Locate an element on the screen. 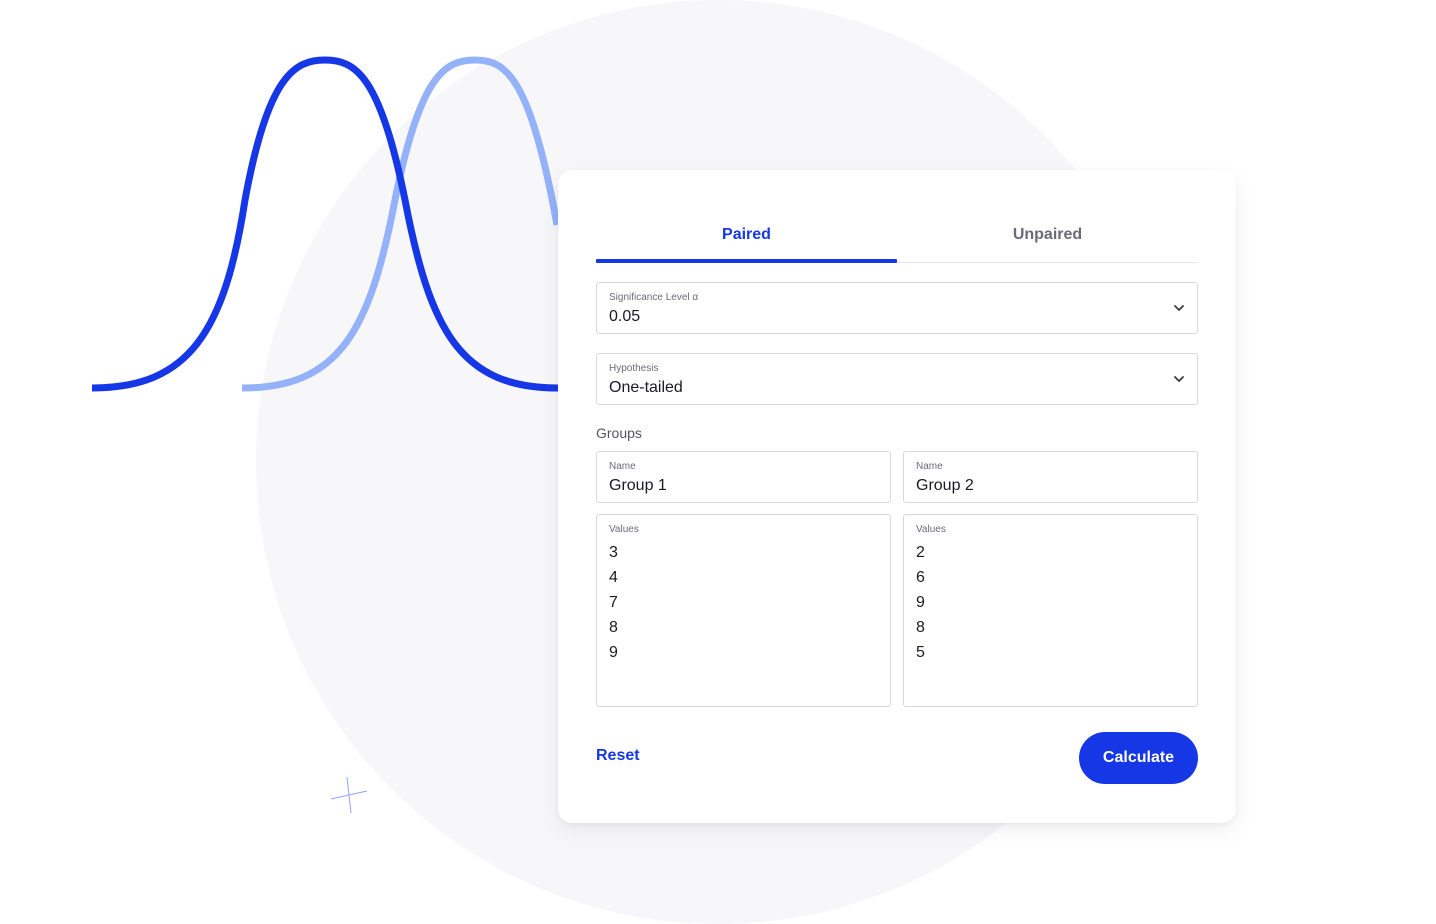  group2-value: 6 is located at coordinates (920, 577).